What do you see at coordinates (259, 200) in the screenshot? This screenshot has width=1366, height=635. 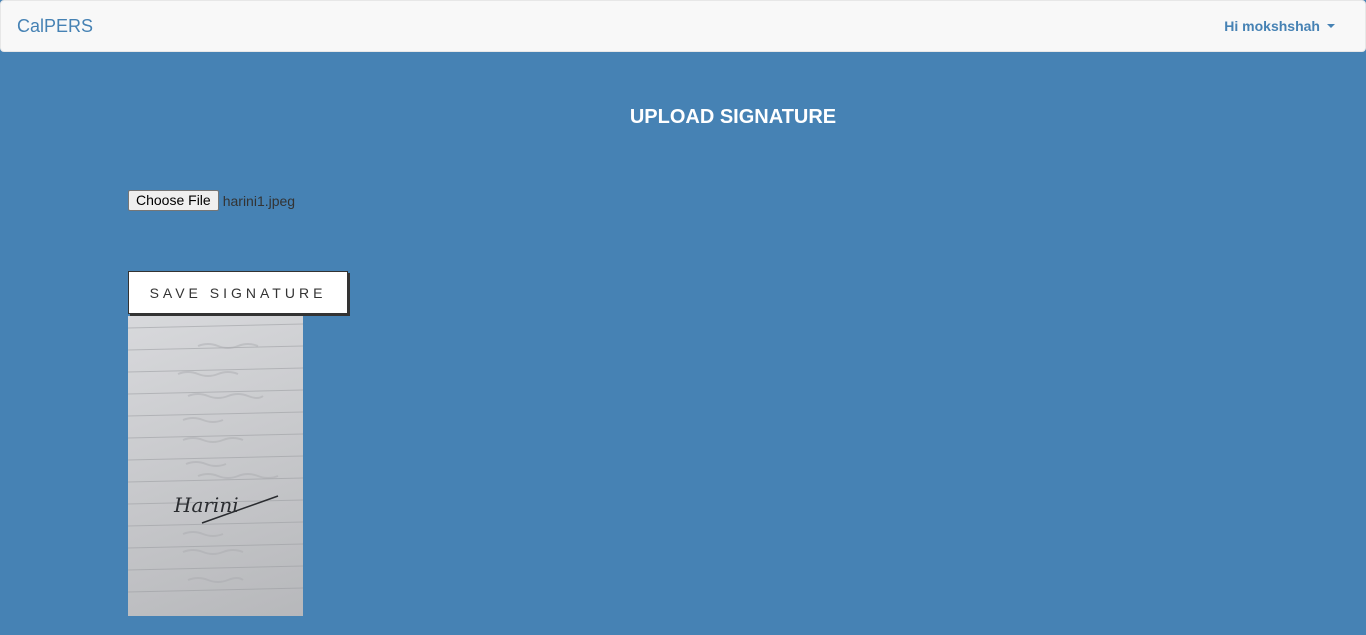 I see `selected-file-name: harini1.jpeg` at bounding box center [259, 200].